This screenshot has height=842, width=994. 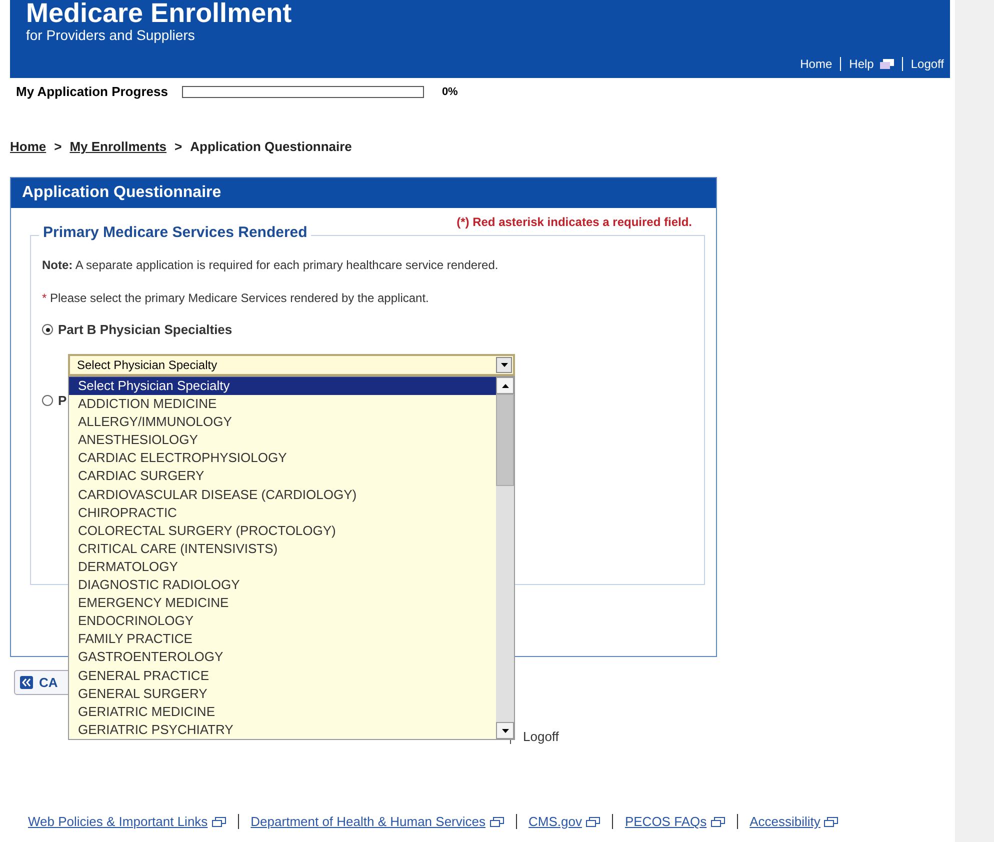 What do you see at coordinates (239, 298) in the screenshot?
I see `prompt-text: Please select the primary Medicare Services rendered by the applicant.` at bounding box center [239, 298].